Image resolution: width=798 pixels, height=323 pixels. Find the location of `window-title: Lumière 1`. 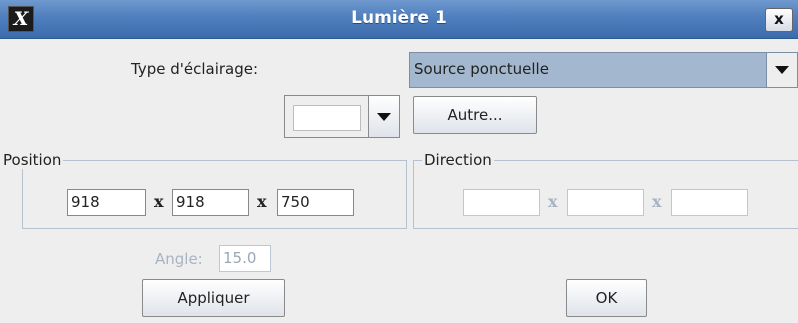

window-title: Lumière 1 is located at coordinates (399, 18).